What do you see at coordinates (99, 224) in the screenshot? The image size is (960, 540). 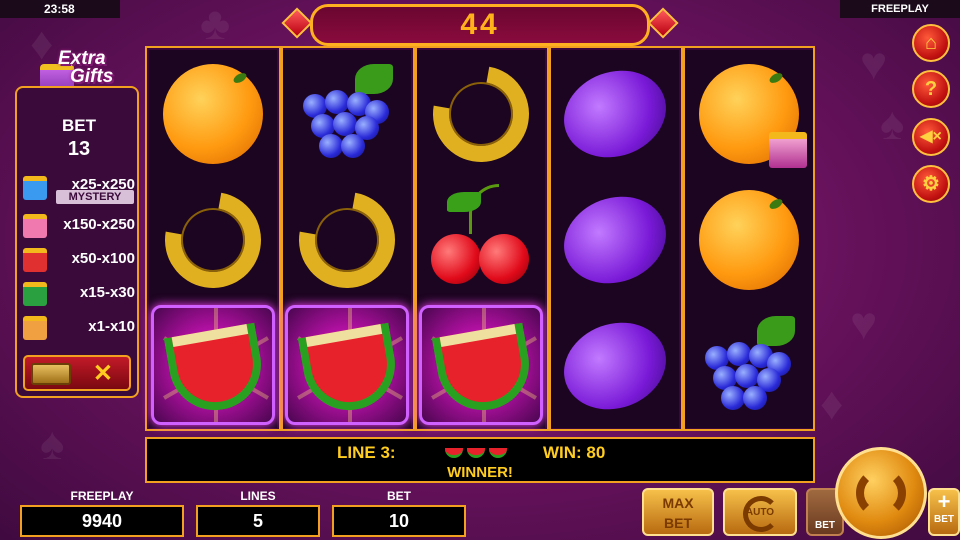 I see `prize-range: x150-x250` at bounding box center [99, 224].